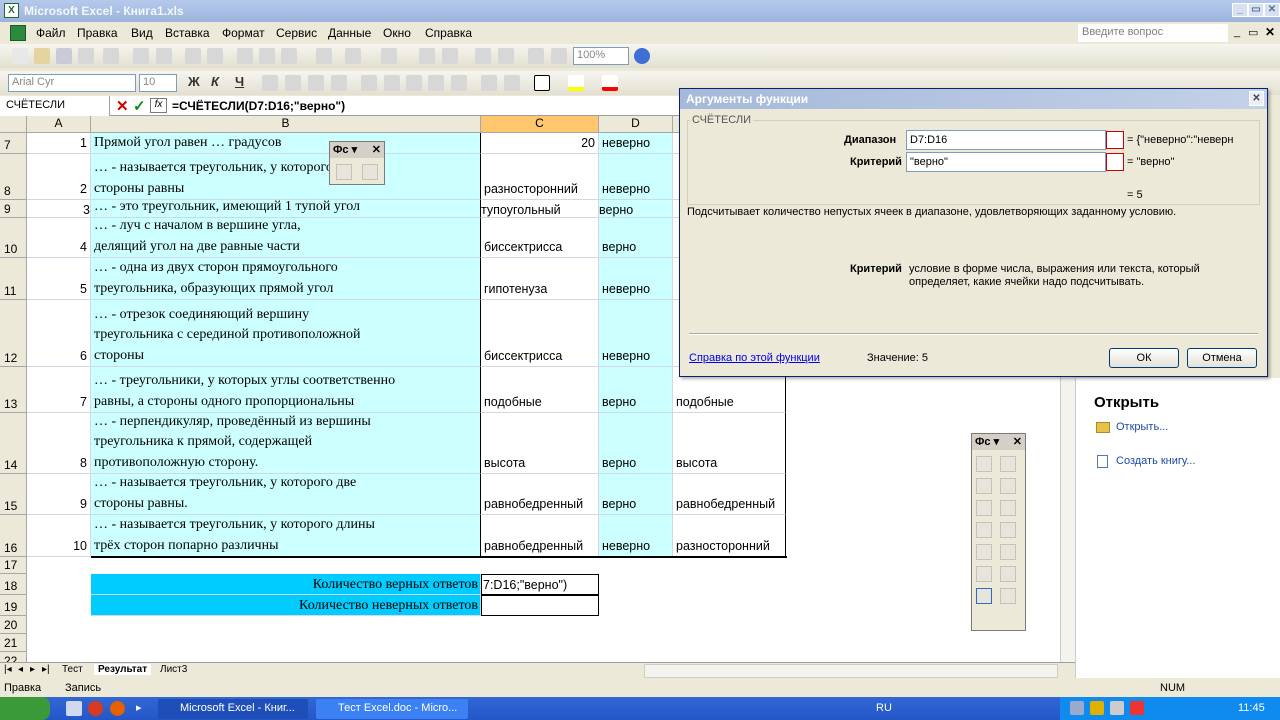  Describe the element at coordinates (25, 708) in the screenshot. I see `start-button` at that location.